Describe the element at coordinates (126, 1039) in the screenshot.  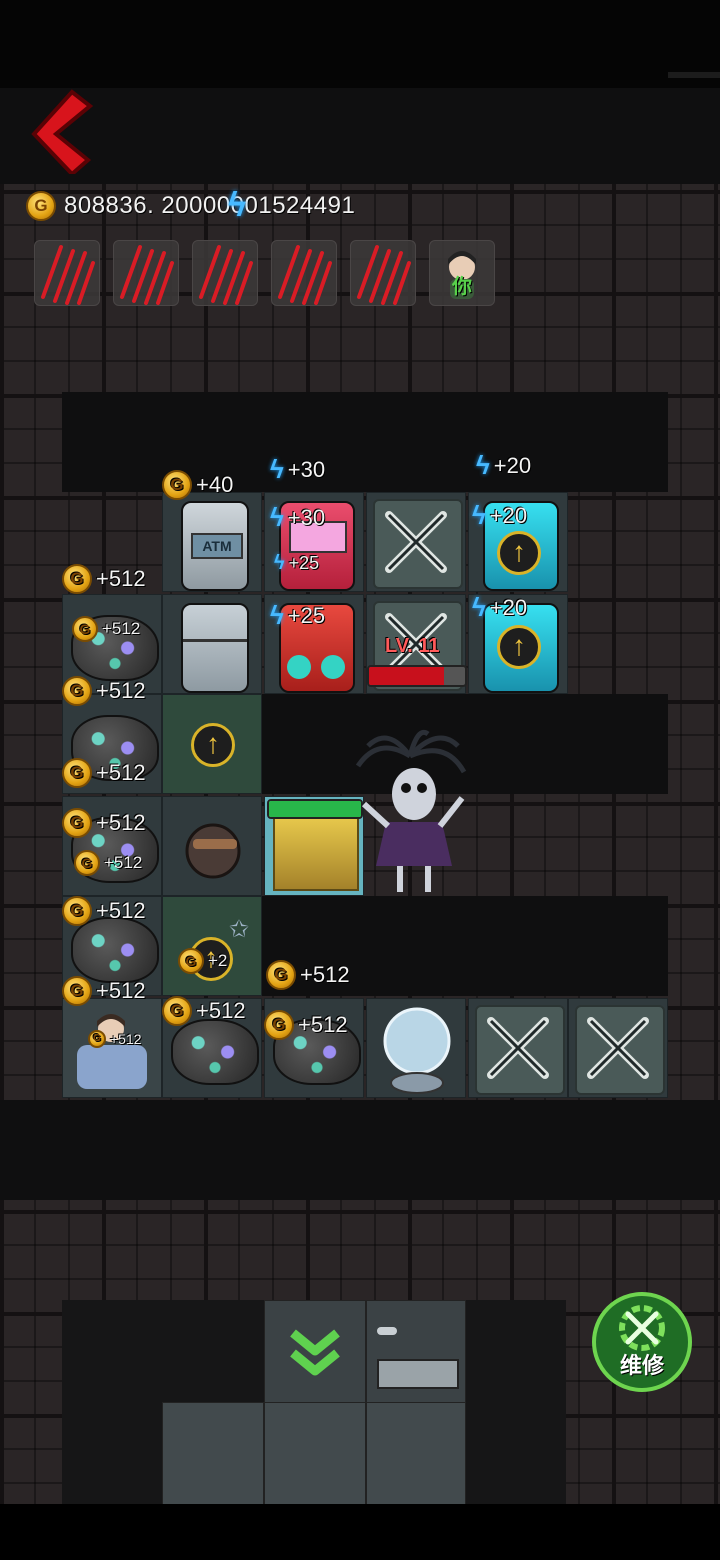
I see `bed-small-value: +512` at that location.